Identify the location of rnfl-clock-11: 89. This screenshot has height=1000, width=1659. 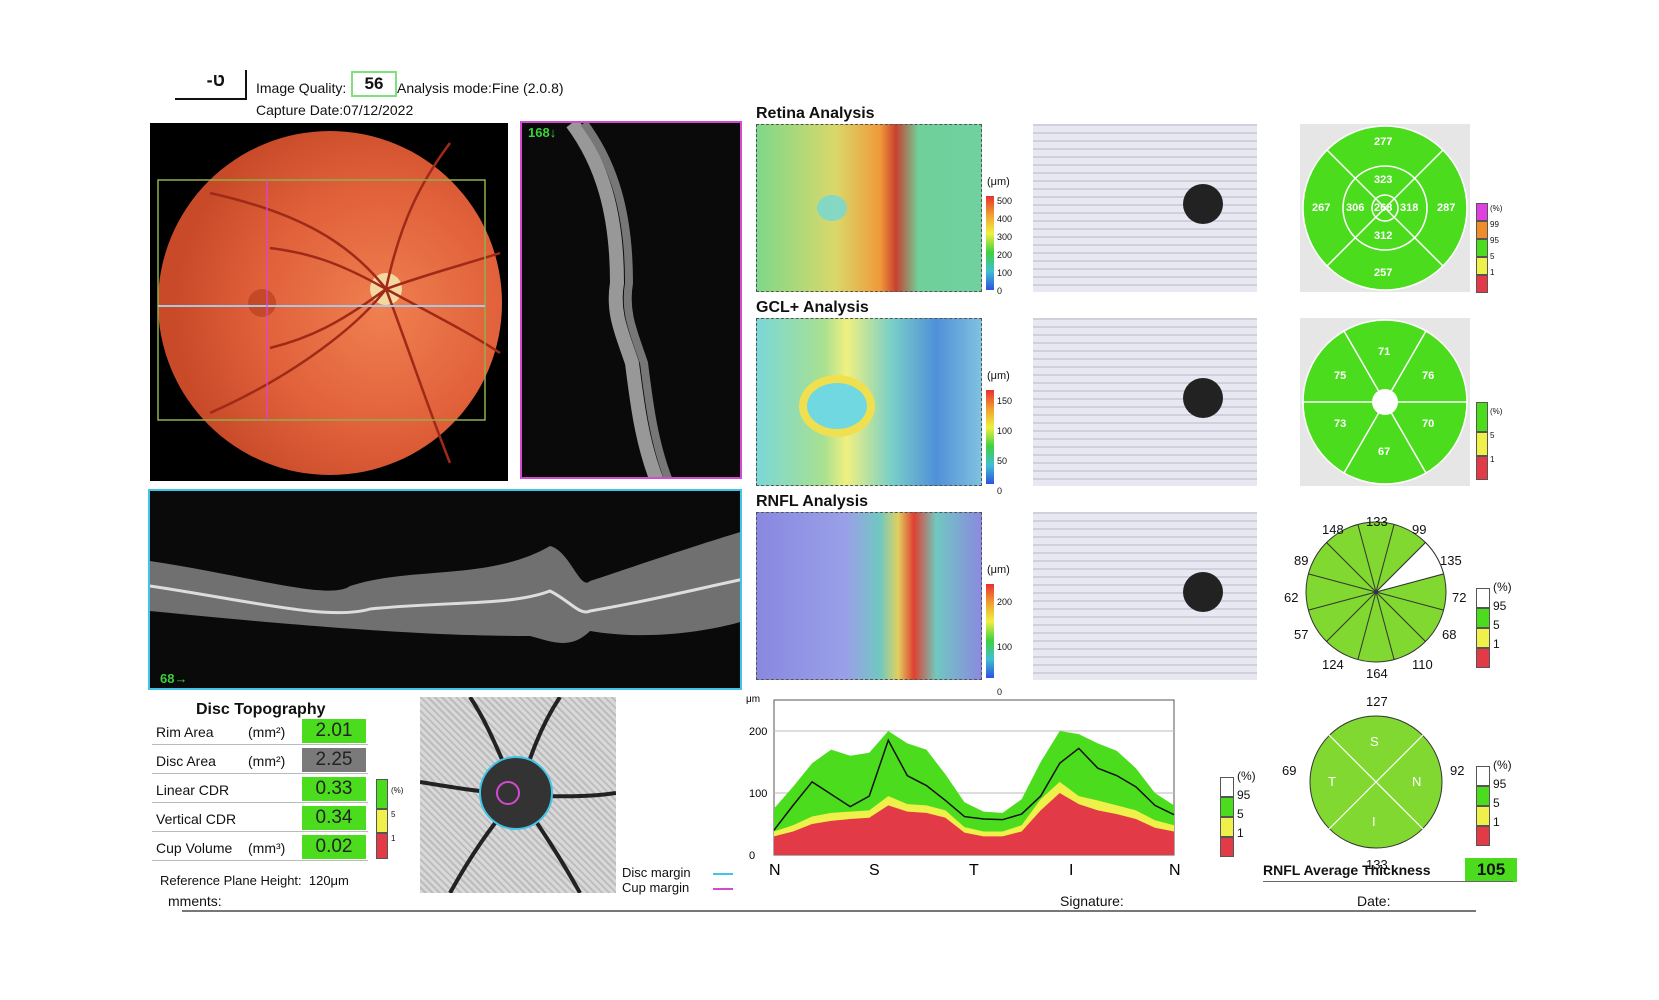
(1301, 560).